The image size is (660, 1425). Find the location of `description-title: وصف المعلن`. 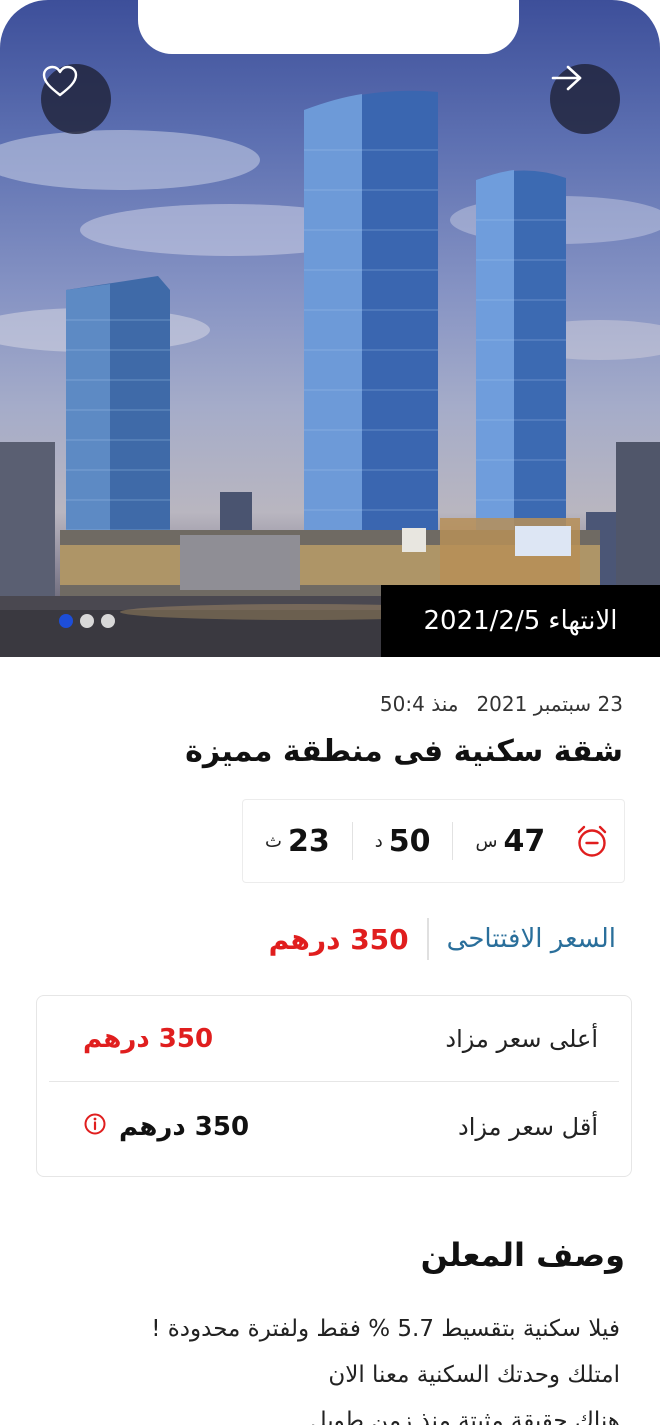

description-title: وصف المعلن is located at coordinates (522, 1255).